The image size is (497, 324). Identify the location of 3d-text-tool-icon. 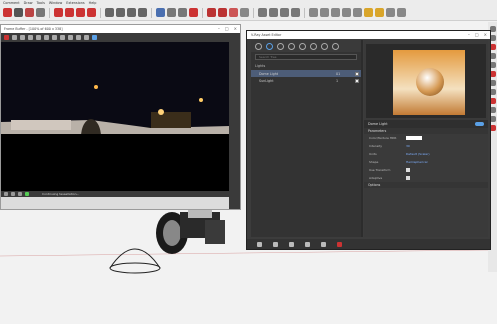
(142, 12).